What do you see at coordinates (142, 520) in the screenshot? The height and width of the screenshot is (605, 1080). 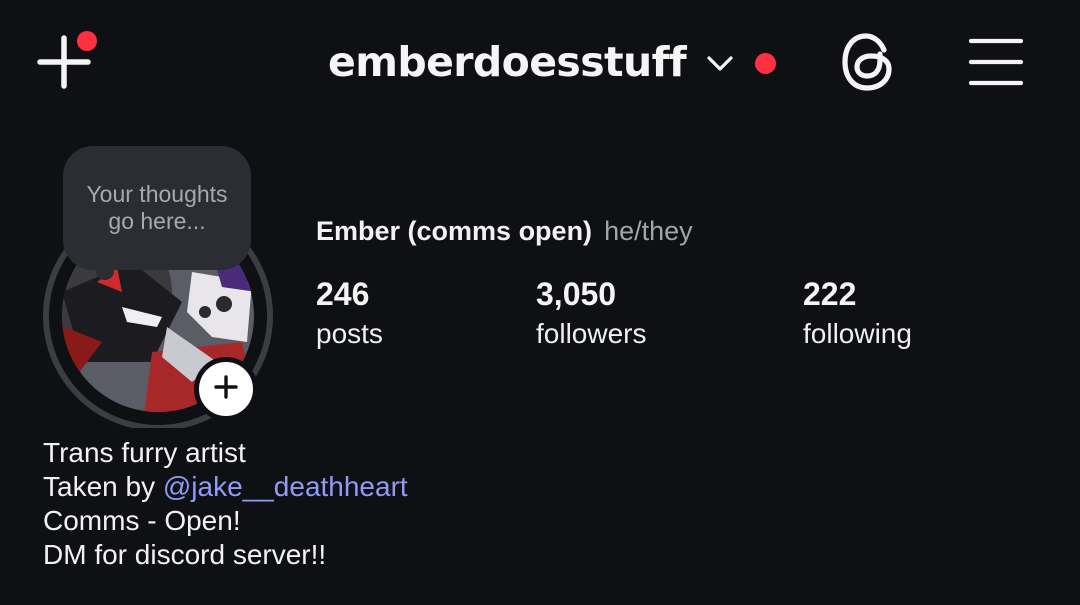 I see `bio-line: Comms - Open!` at bounding box center [142, 520].